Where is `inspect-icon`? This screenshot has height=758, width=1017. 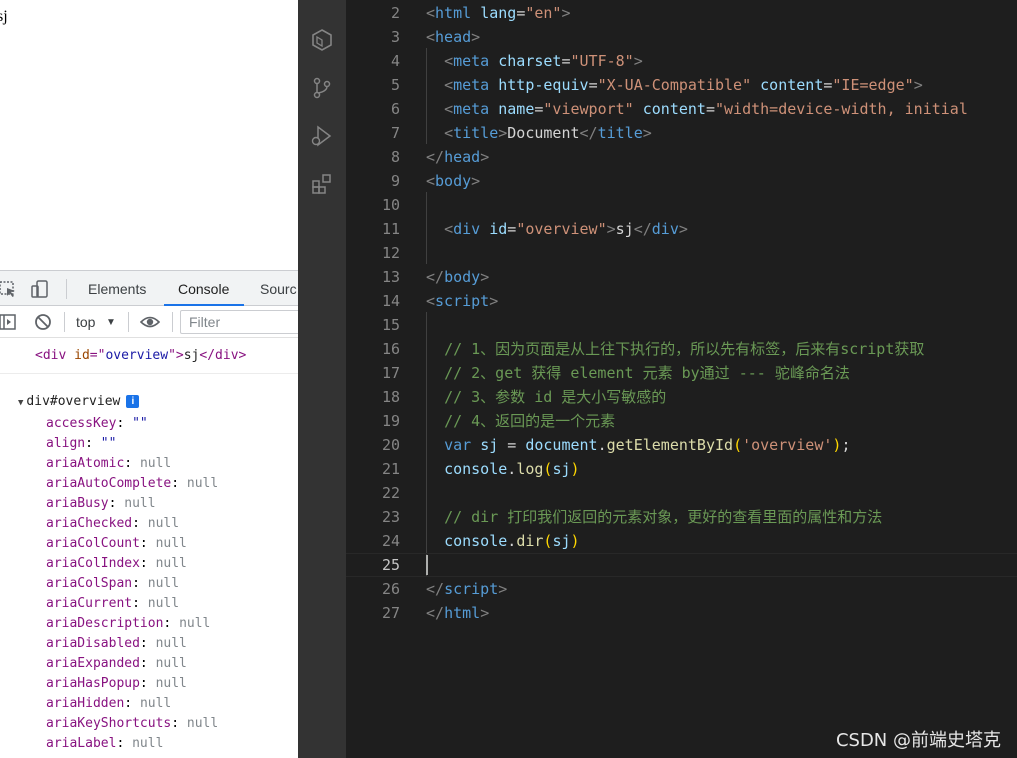
inspect-icon is located at coordinates (9, 289).